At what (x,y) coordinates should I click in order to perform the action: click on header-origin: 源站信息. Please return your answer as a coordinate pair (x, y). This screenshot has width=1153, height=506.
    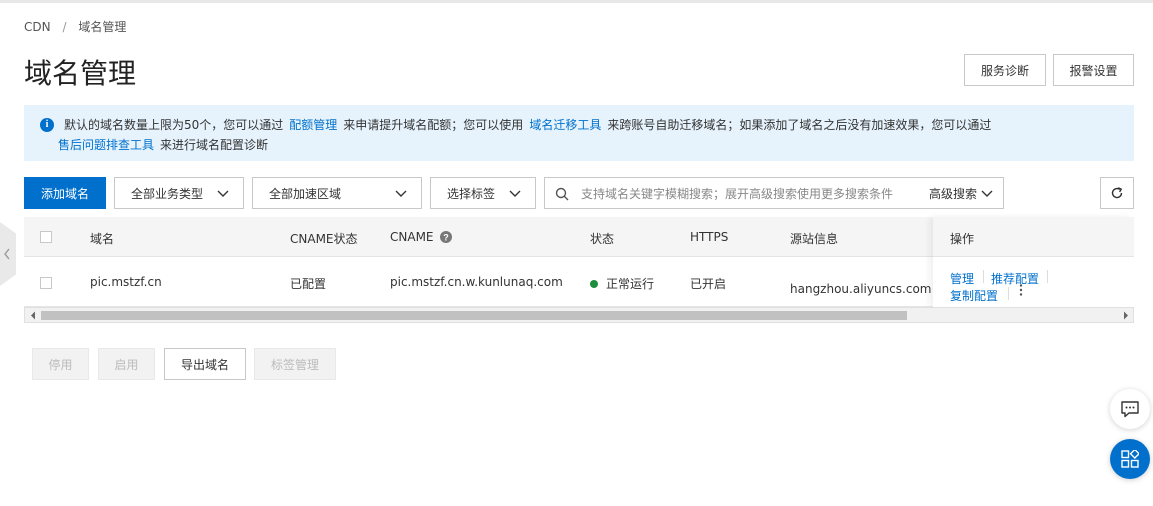
    Looking at the image, I should click on (814, 239).